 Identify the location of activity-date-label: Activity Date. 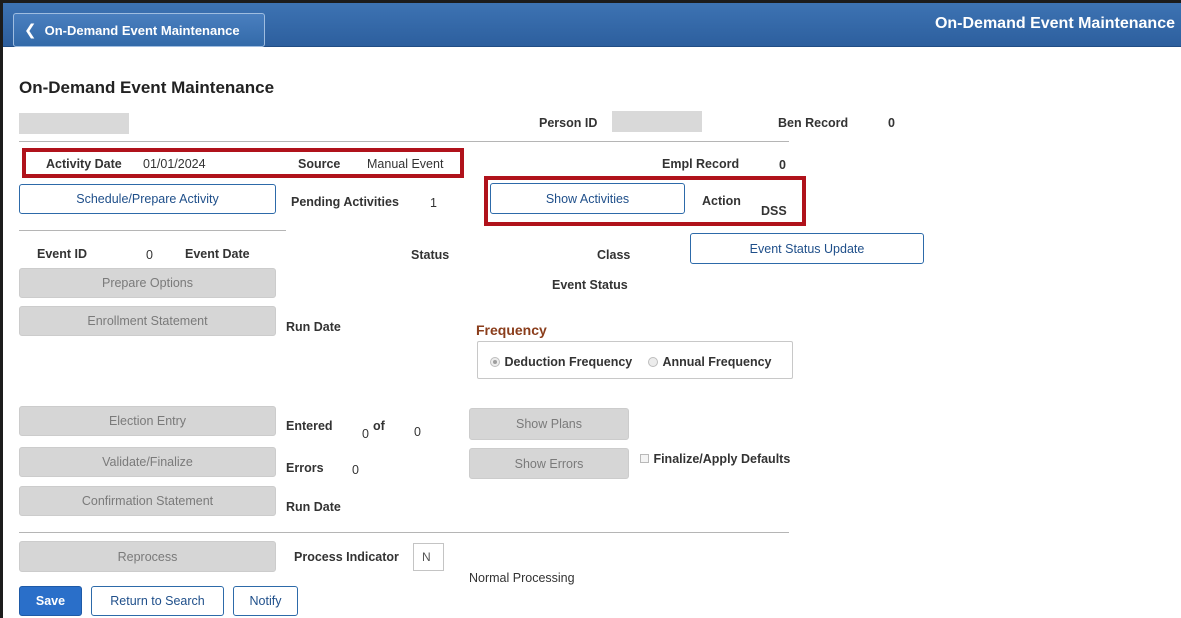
(84, 164).